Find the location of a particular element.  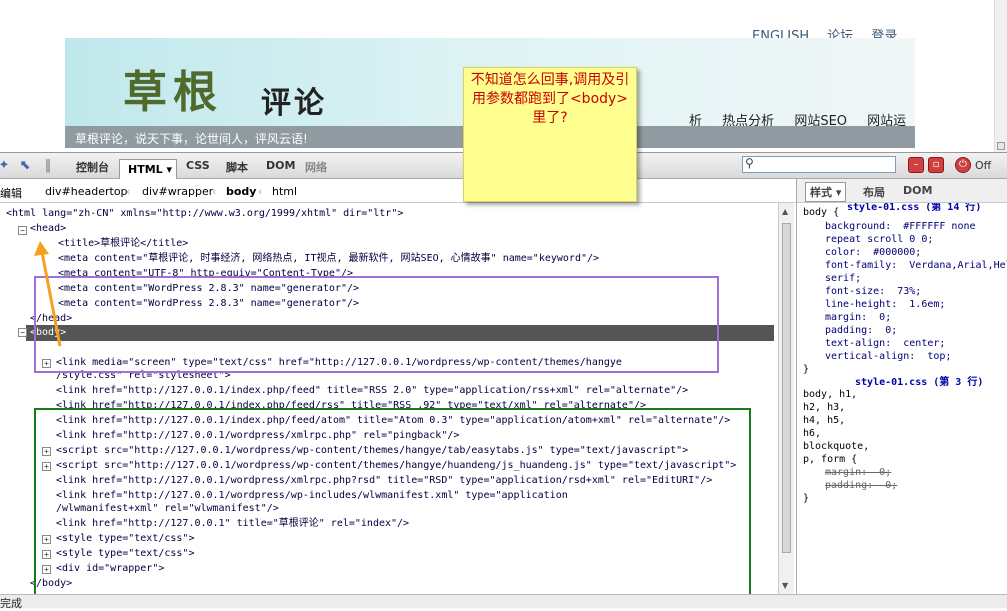

tab-script: 脚本 is located at coordinates (237, 167).